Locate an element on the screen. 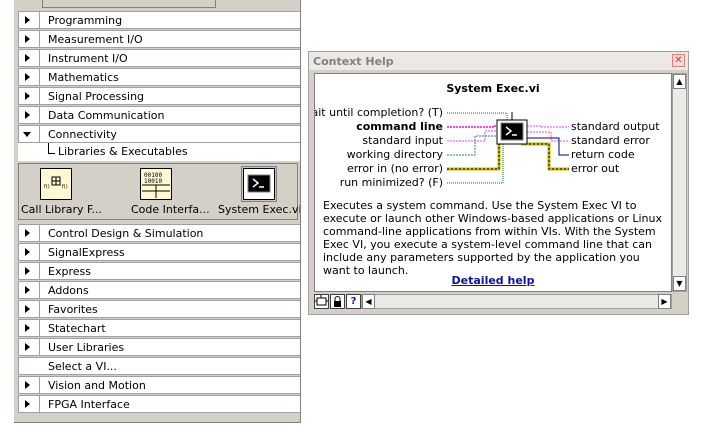 The width and height of the screenshot is (718, 447). help-icon: ? is located at coordinates (353, 301).